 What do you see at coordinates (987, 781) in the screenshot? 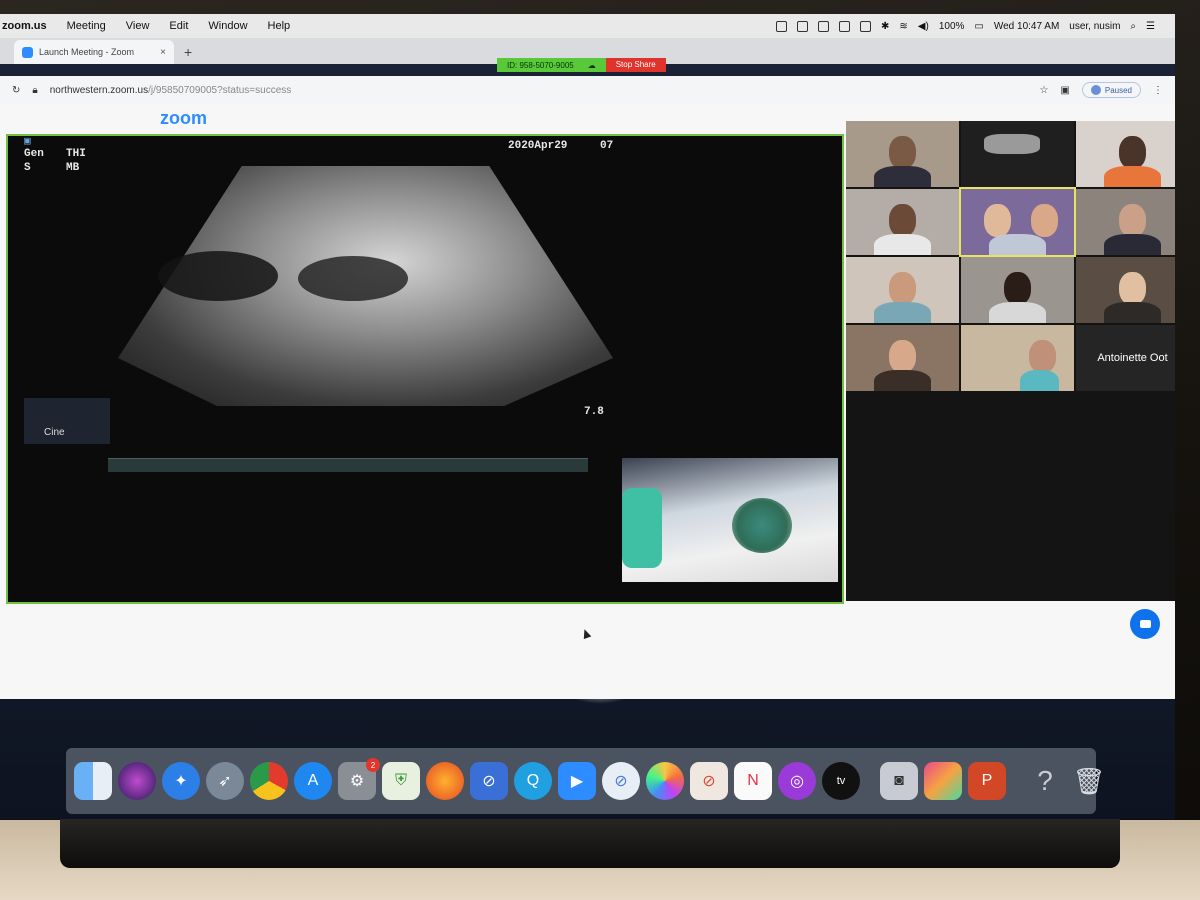
I see `powerpoint-icon: P` at bounding box center [987, 781].